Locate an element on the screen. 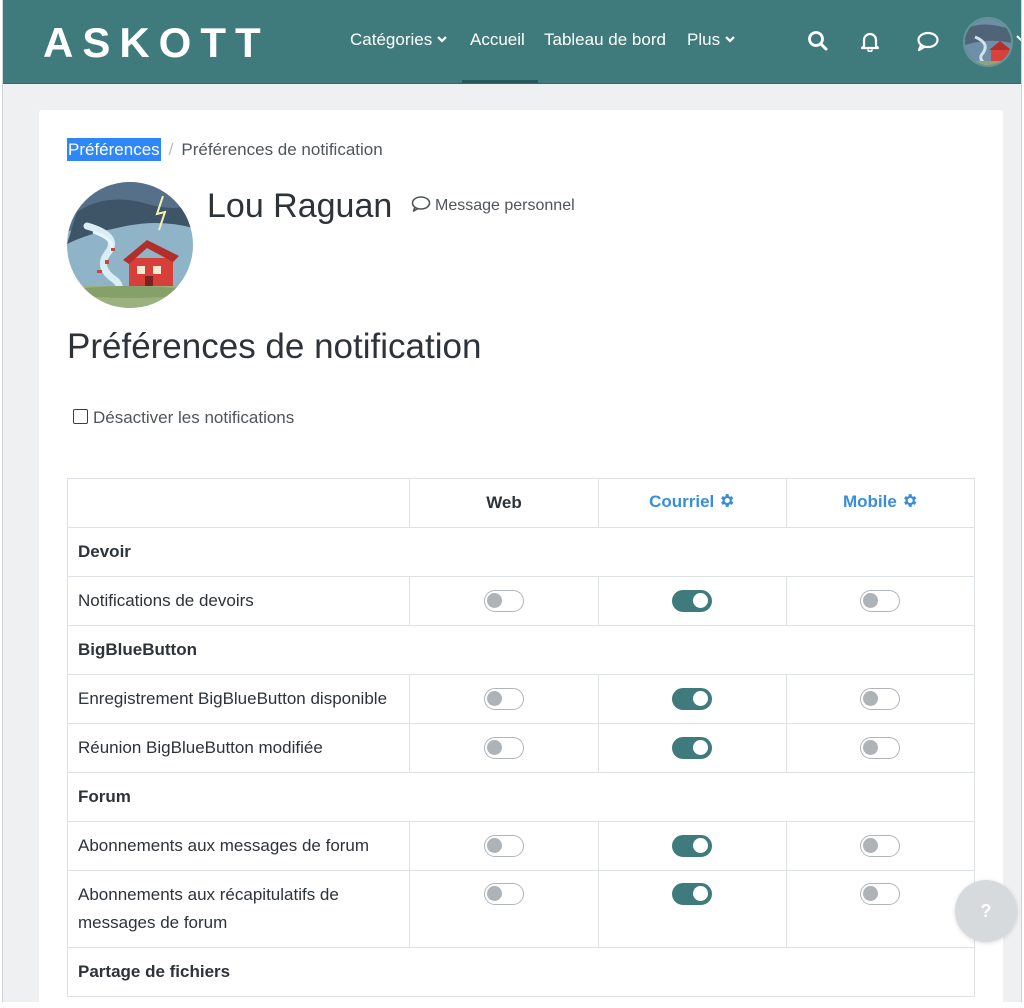 The width and height of the screenshot is (1024, 1008). personal-message-link: Message personnel is located at coordinates (493, 206).